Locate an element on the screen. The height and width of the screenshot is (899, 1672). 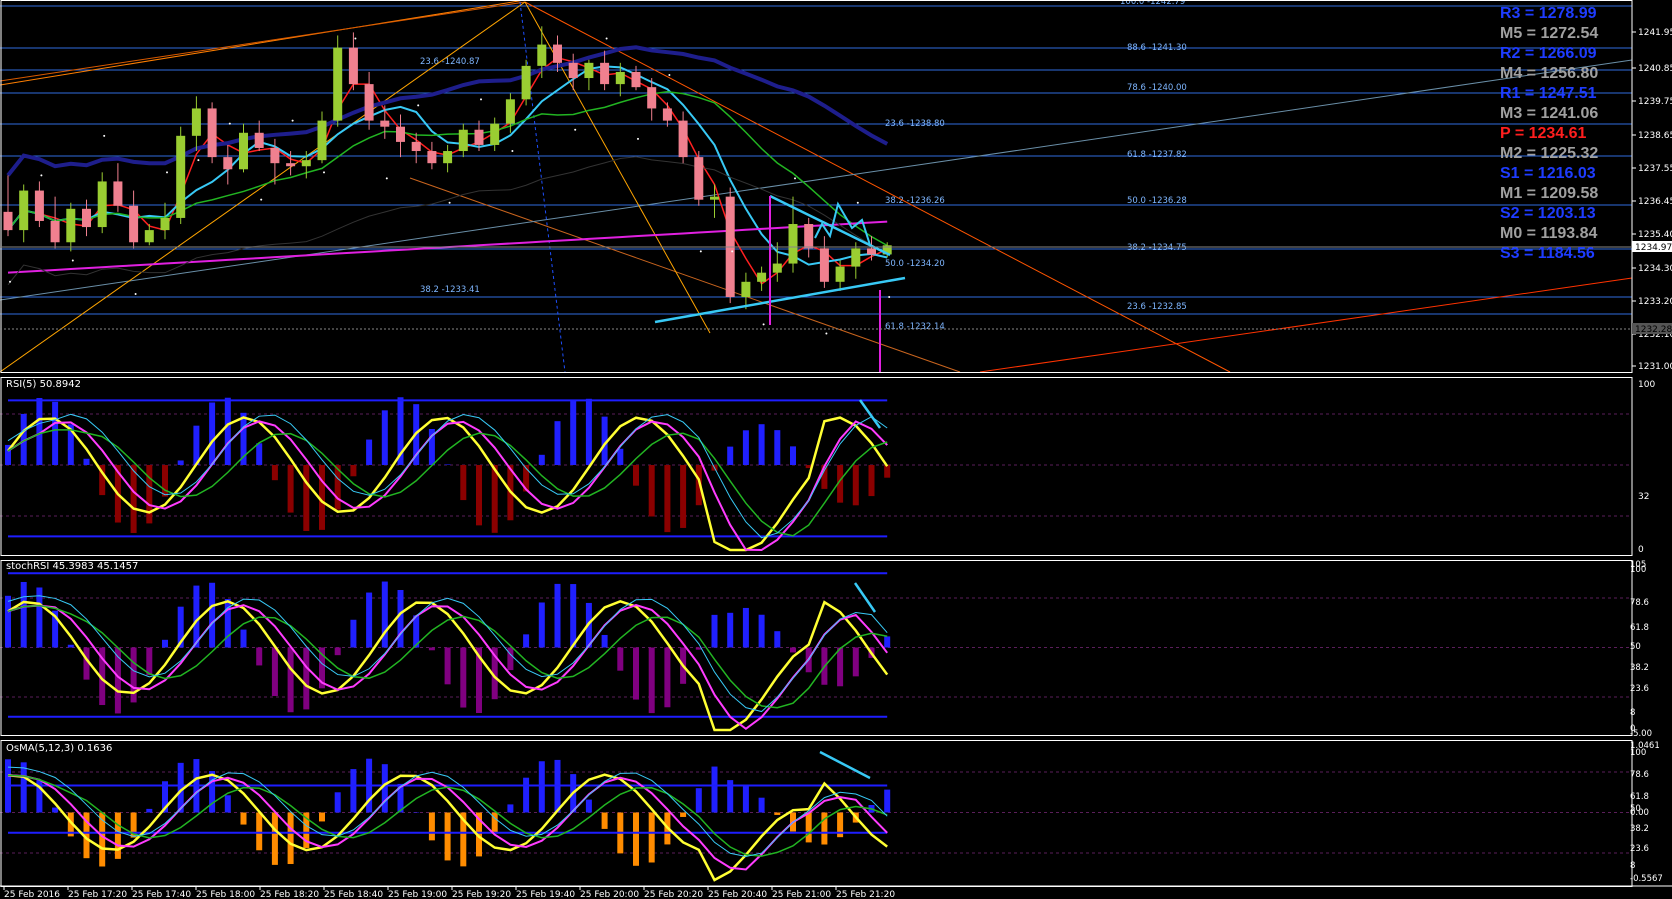
rsi-tick: 32 is located at coordinates (1643, 497).